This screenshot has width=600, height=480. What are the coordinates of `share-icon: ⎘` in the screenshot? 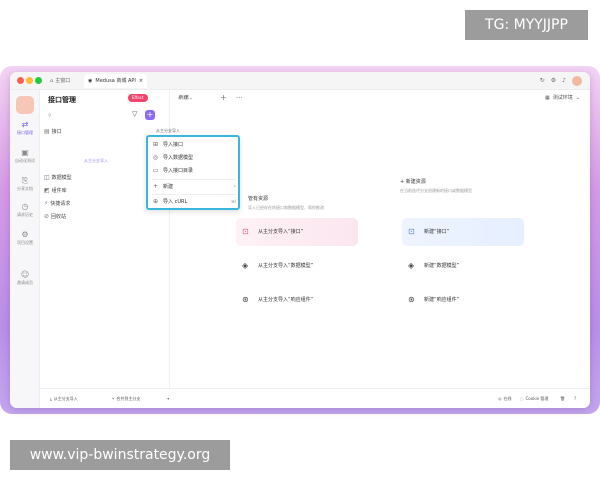 It's located at (25, 180).